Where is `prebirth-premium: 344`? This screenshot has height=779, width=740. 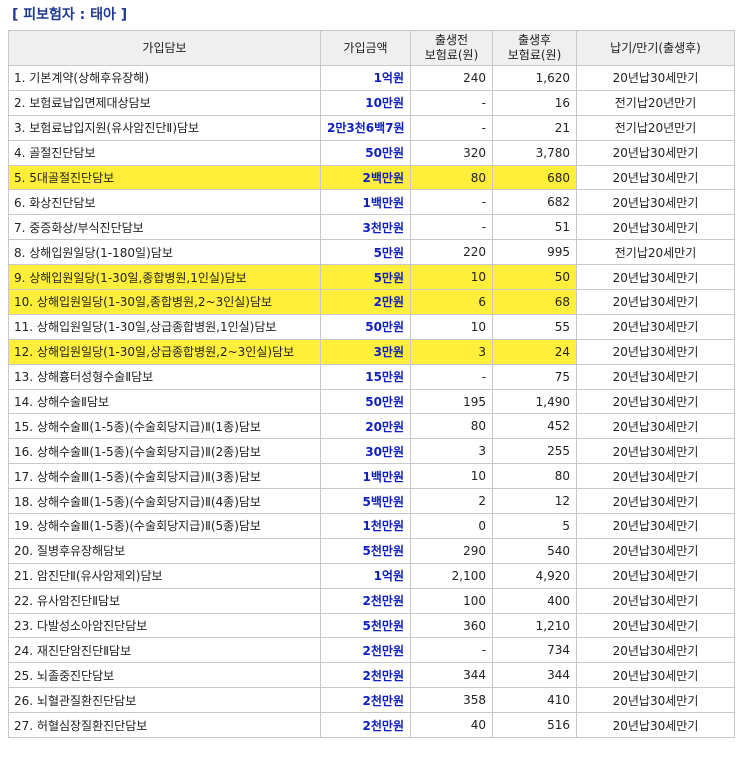 prebirth-premium: 344 is located at coordinates (451, 675).